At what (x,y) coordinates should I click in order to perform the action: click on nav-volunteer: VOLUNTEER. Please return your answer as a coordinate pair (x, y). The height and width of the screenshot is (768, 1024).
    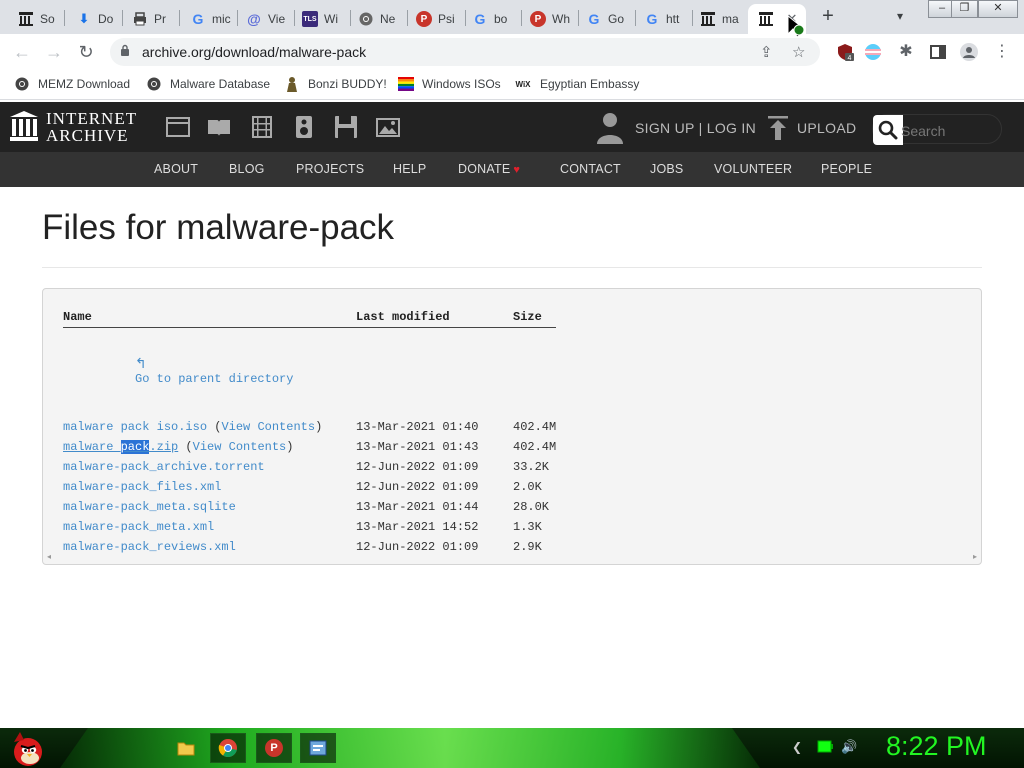
    Looking at the image, I should click on (753, 169).